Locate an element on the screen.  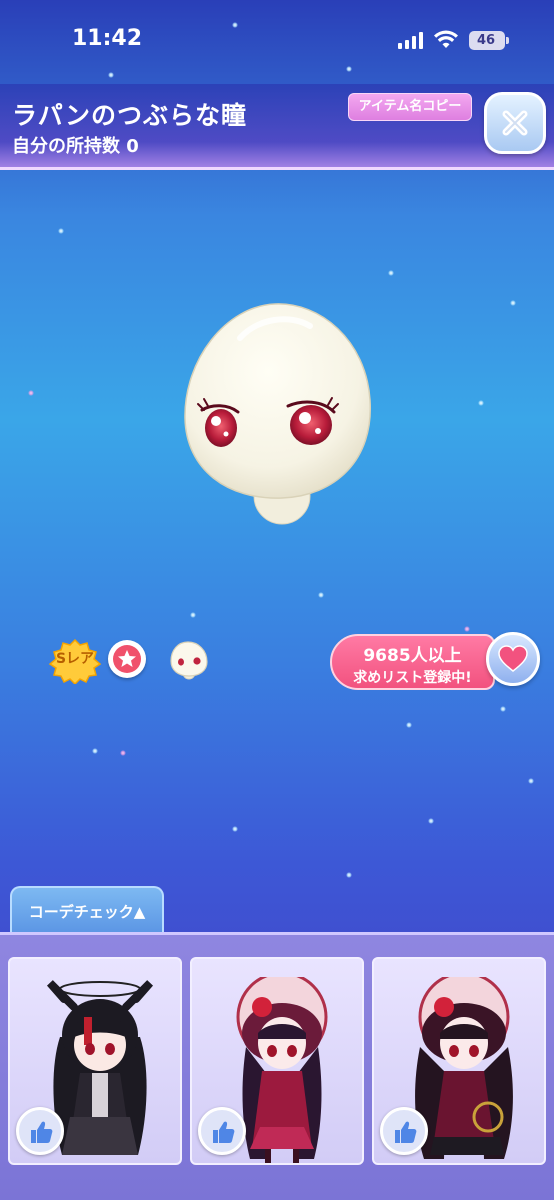
status-time: 11:42 is located at coordinates (107, 38).